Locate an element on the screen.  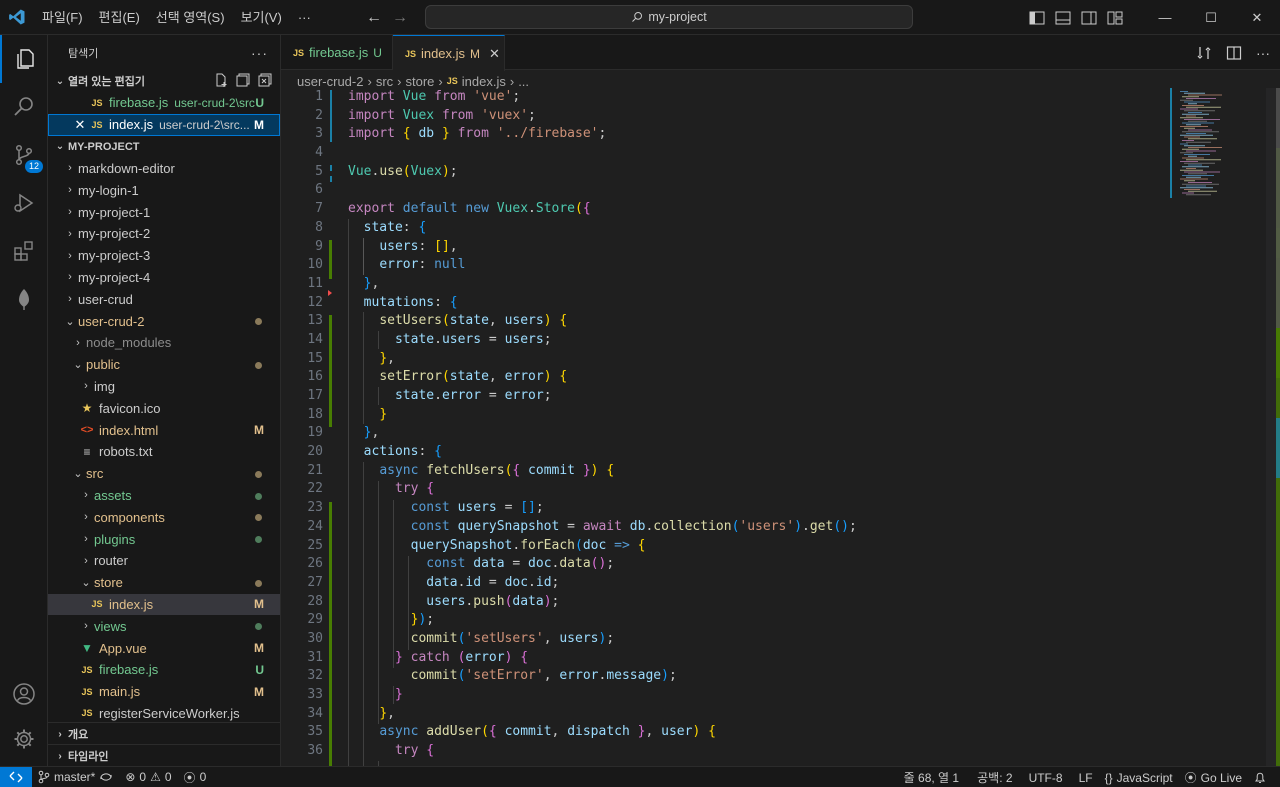
explorer-icon is located at coordinates (24, 59).